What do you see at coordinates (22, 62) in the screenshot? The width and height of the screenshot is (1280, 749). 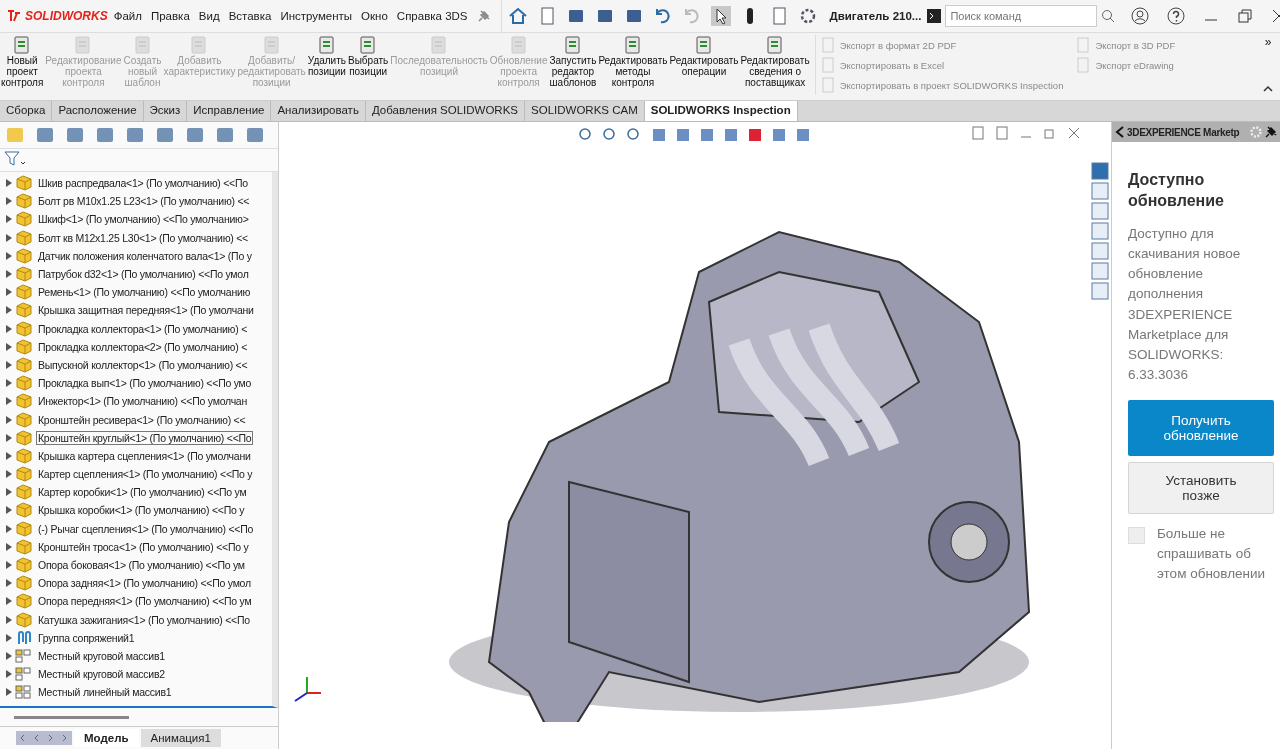 I see `ribbon-button: Новый проект контроля` at bounding box center [22, 62].